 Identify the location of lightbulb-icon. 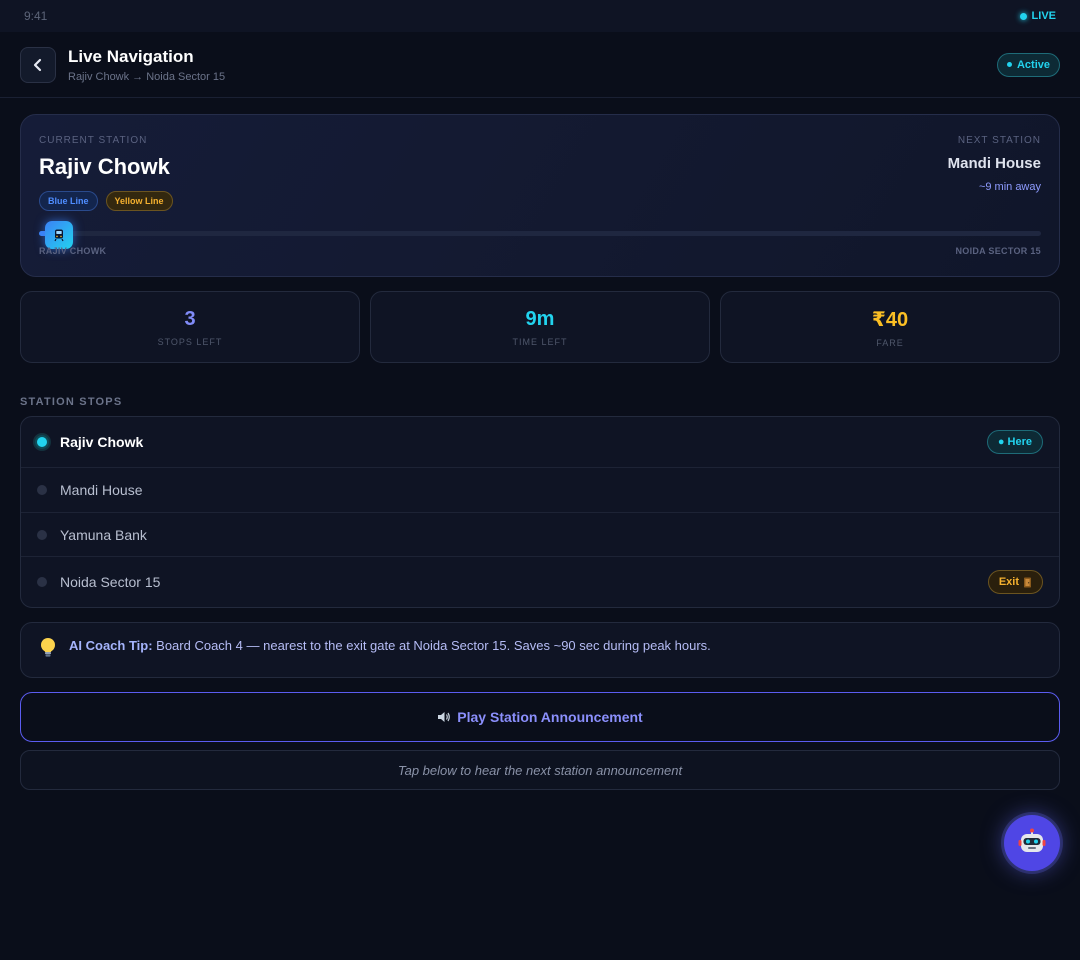
(48, 647).